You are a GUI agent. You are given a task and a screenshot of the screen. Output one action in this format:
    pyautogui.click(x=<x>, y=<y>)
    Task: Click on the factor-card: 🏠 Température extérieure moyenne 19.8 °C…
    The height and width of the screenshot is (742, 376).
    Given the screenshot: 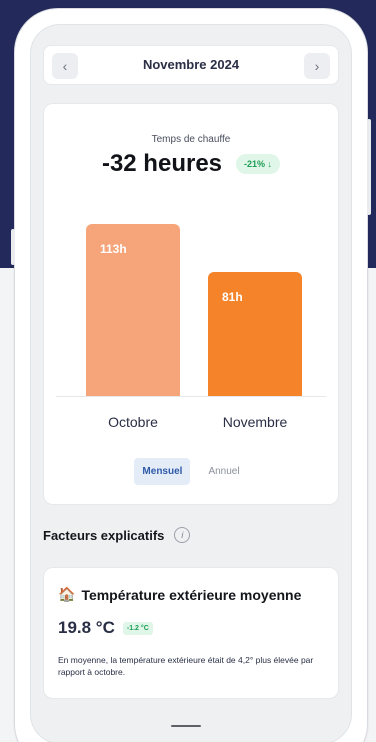 What is the action you would take?
    pyautogui.click(x=191, y=633)
    